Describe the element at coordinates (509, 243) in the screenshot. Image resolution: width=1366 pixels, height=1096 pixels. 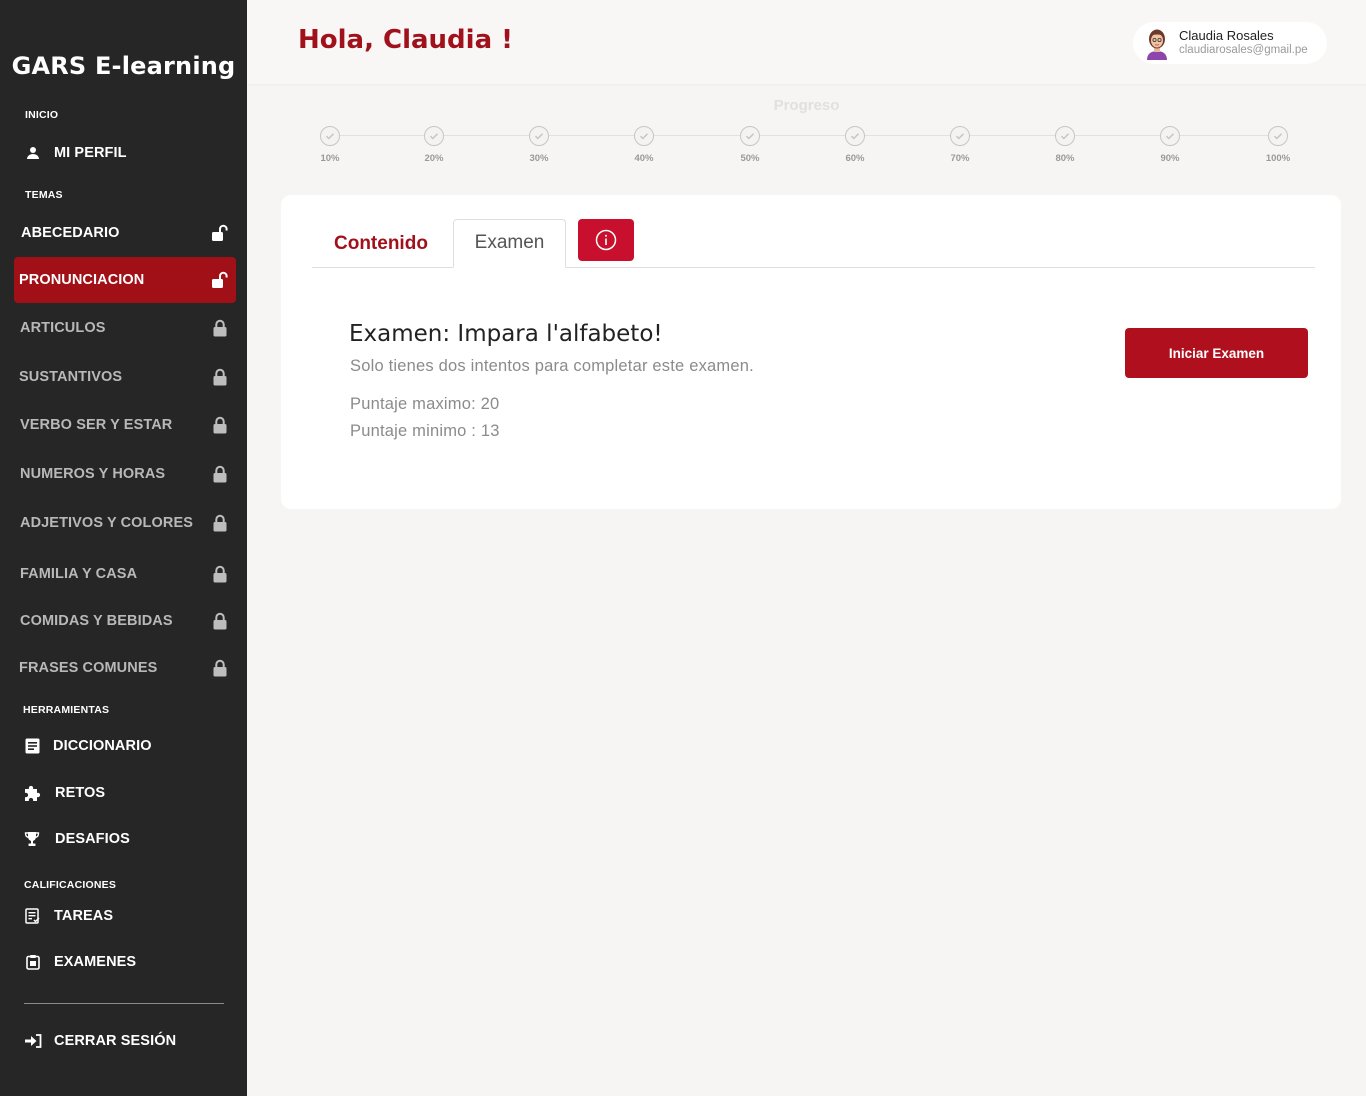
I see `tab-examen: Examen` at that location.